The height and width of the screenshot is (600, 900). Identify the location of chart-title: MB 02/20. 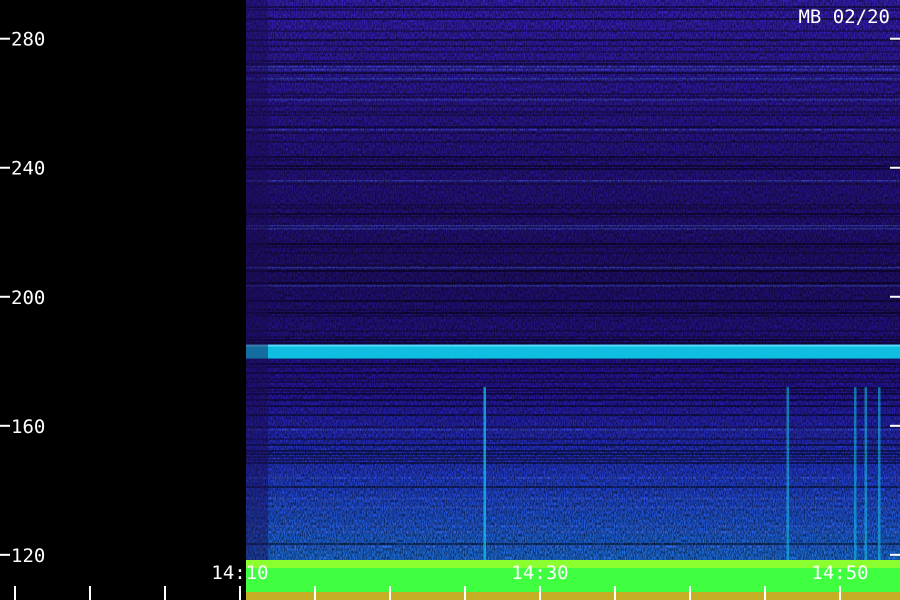
(844, 17).